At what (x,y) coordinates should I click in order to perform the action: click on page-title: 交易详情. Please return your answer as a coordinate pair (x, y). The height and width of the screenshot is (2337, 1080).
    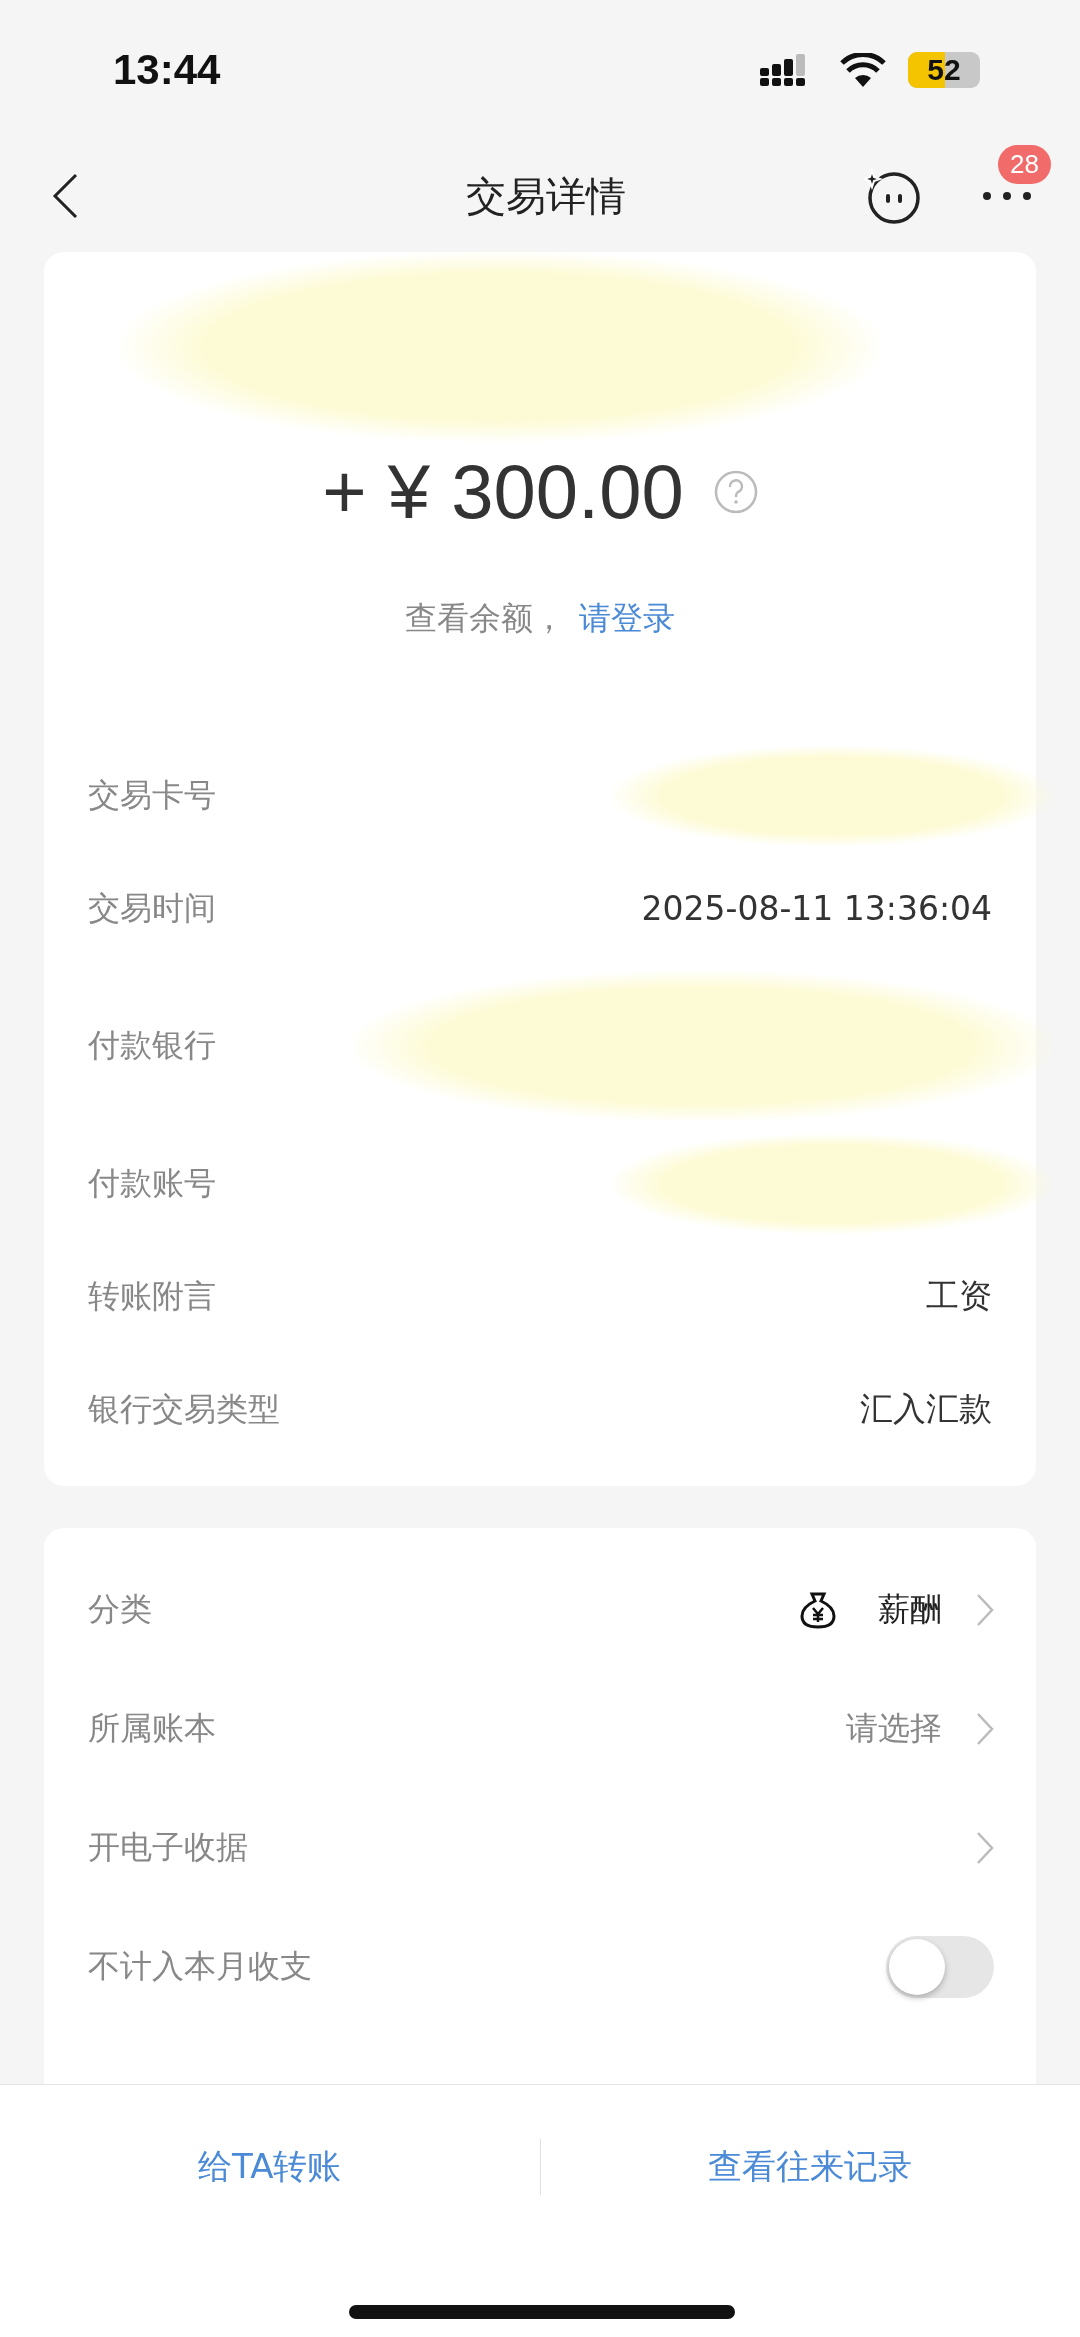
    Looking at the image, I should click on (546, 196).